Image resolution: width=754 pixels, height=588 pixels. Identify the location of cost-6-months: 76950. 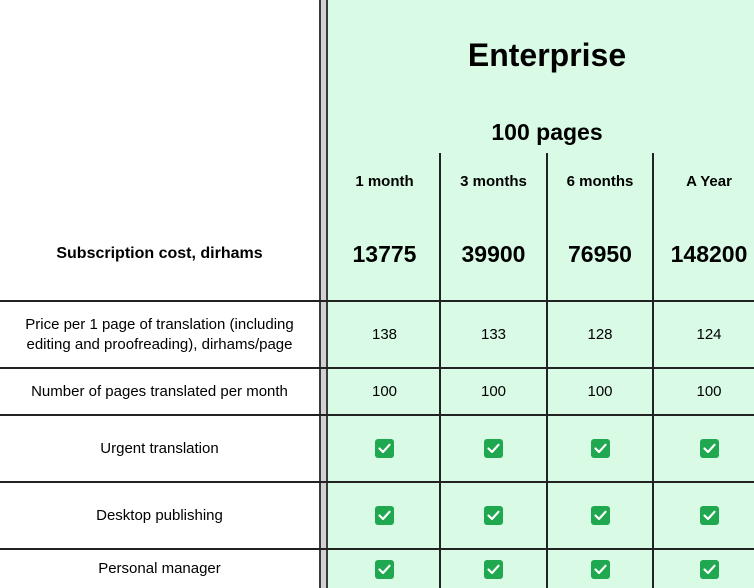
(600, 253).